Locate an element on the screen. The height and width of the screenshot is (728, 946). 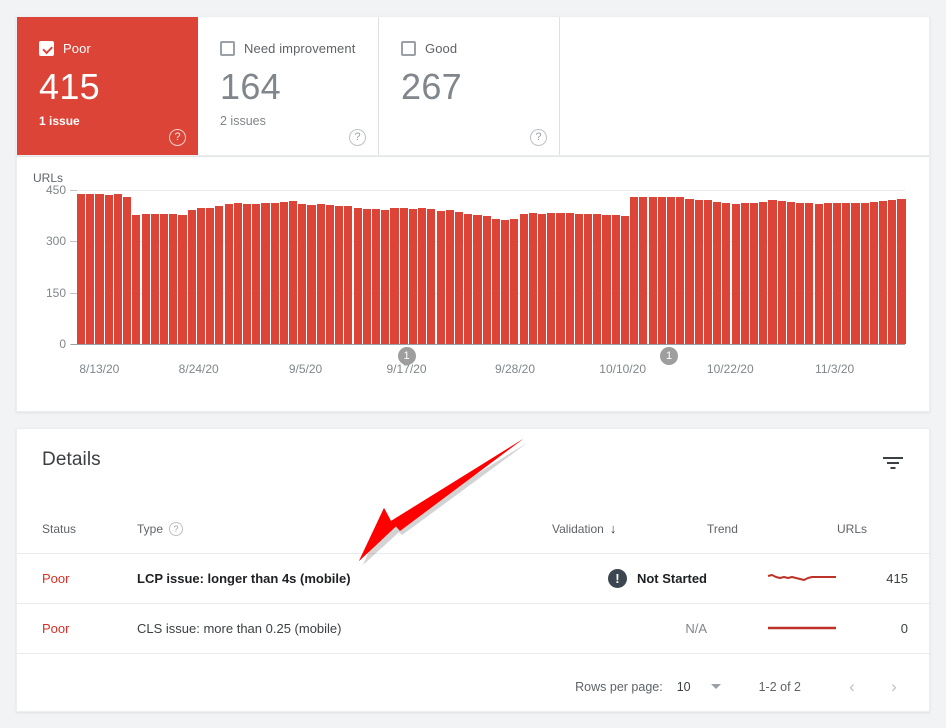
checkbox-need-improvement is located at coordinates (227, 48).